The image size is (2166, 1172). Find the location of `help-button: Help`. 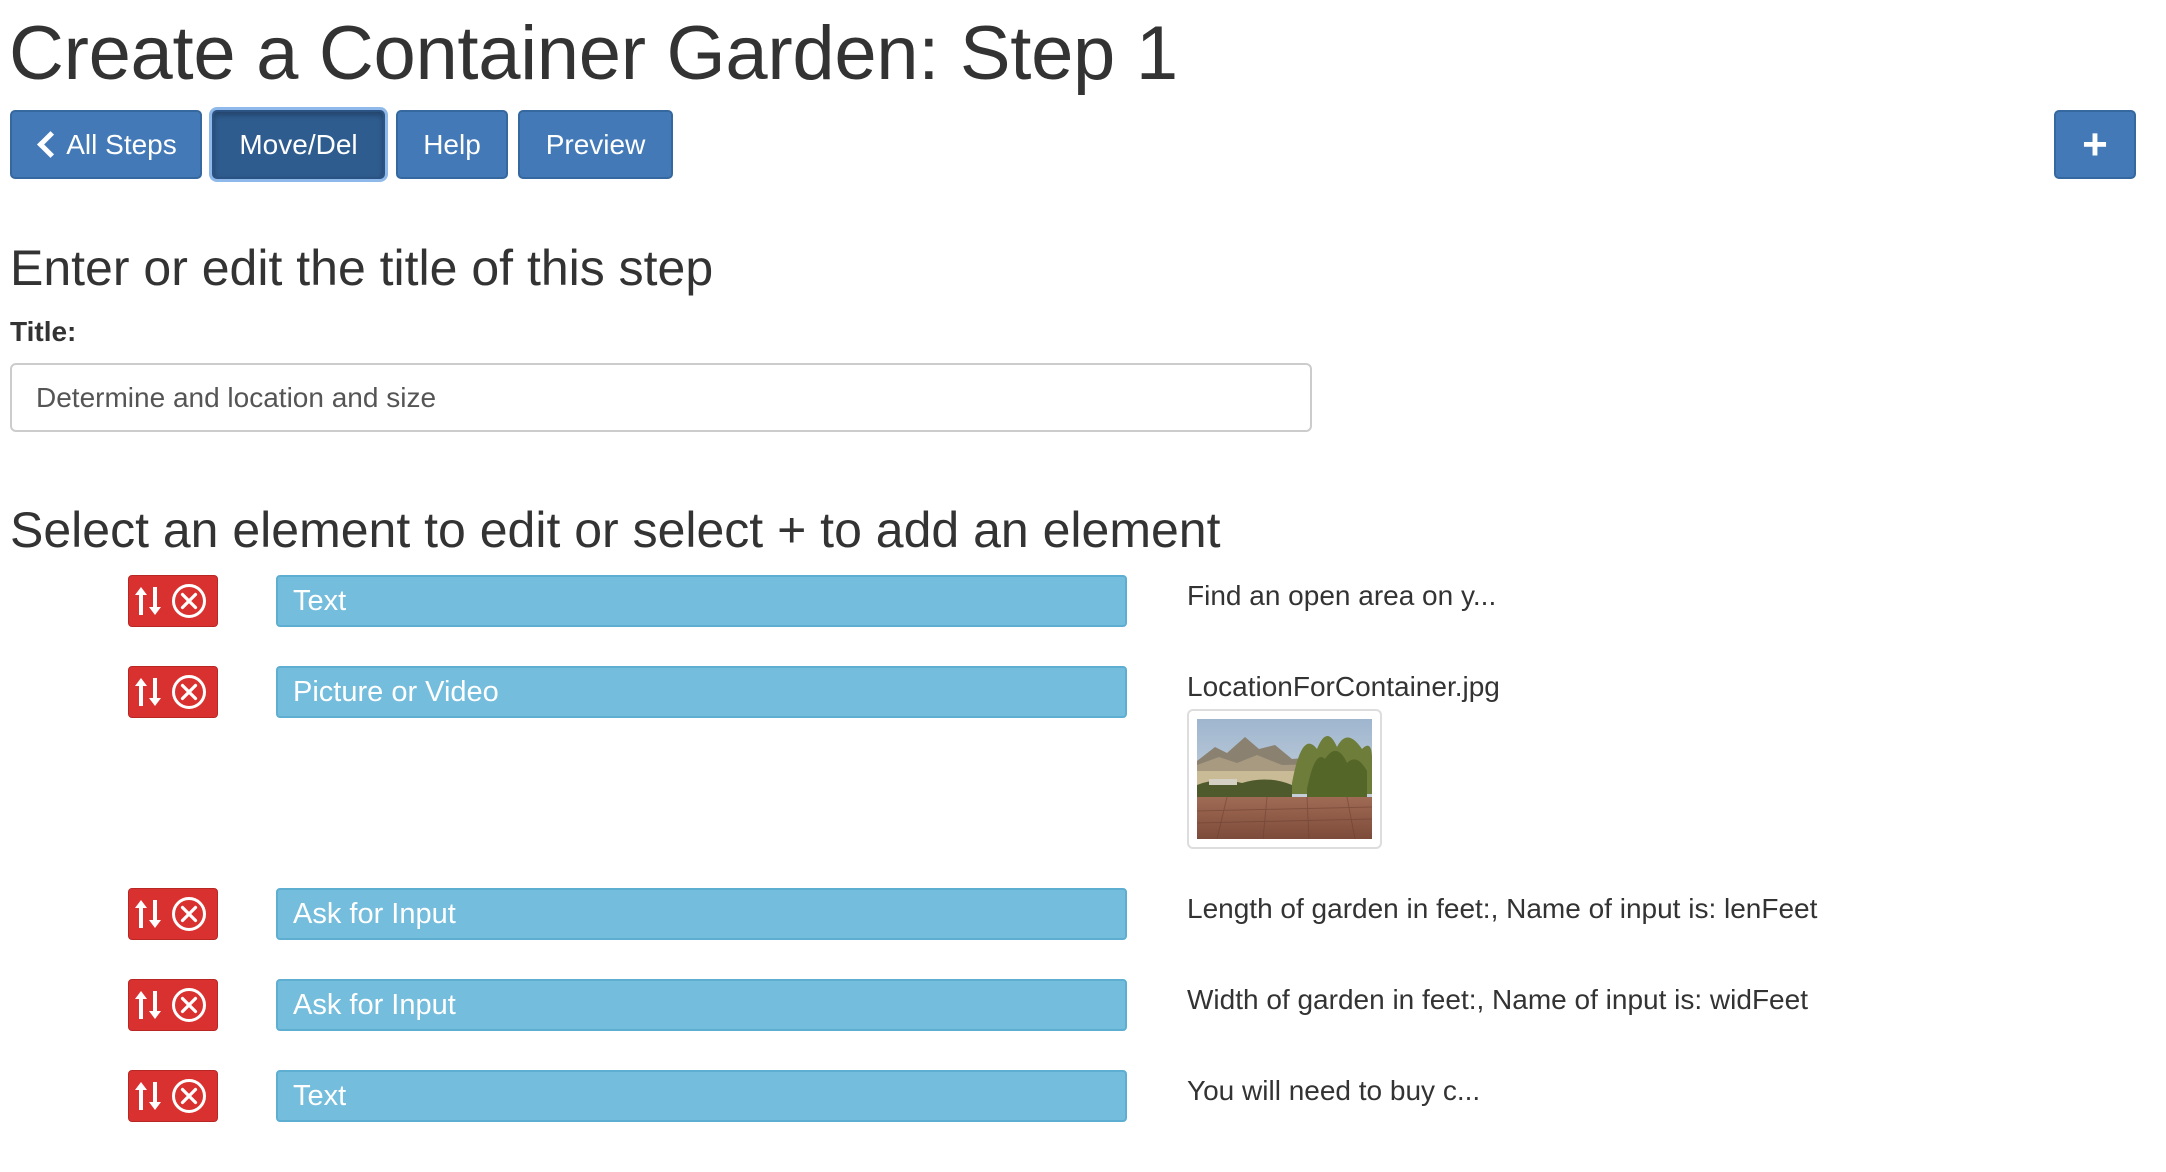

help-button: Help is located at coordinates (452, 144).